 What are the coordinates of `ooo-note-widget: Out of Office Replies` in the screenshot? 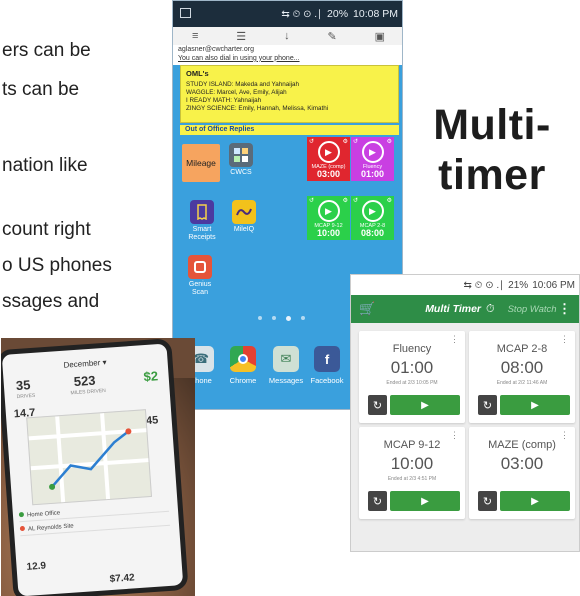 It's located at (289, 130).